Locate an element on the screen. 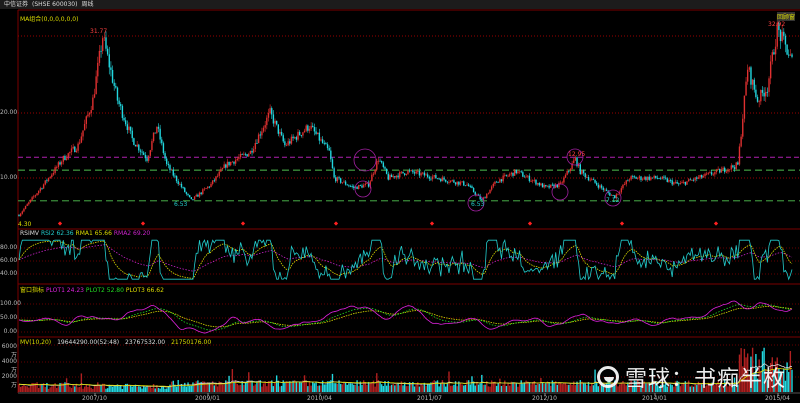 Image resolution: width=800 pixels, height=403 pixels. rsi-title: RSIMV is located at coordinates (29, 233).